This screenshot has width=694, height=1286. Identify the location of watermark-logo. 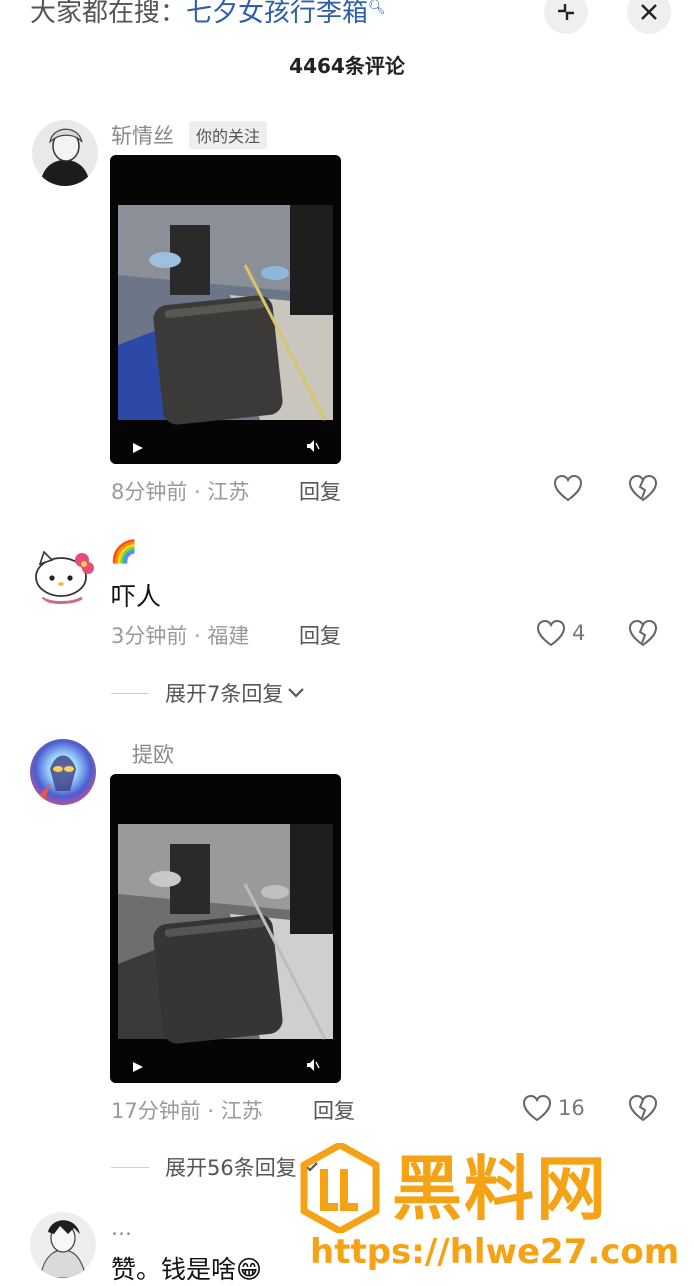
(340, 1188).